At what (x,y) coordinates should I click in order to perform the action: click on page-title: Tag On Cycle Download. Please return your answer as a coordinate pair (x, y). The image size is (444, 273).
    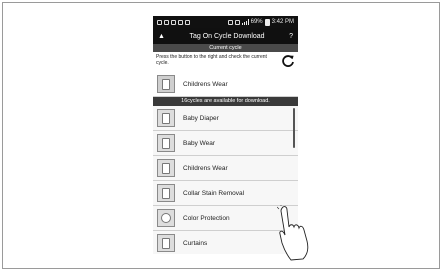
    Looking at the image, I should click on (227, 36).